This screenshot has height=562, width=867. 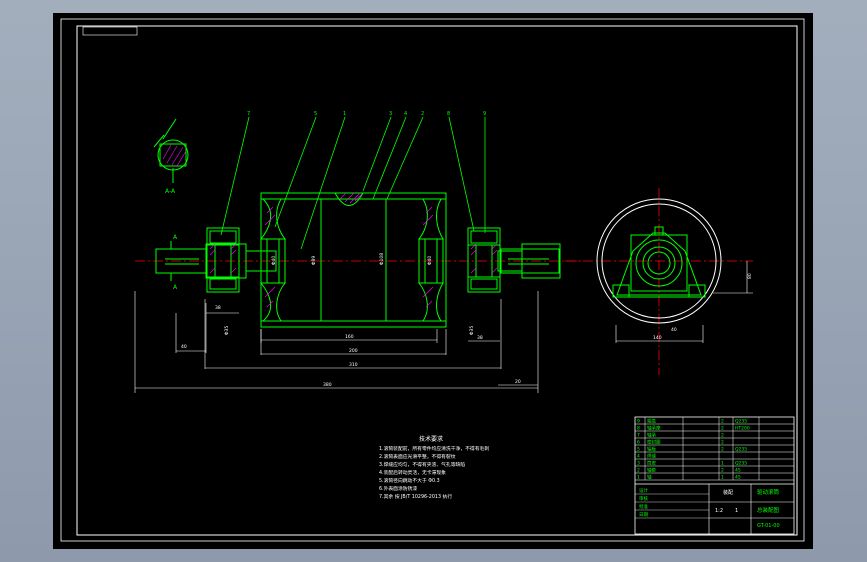 What do you see at coordinates (638, 464) in the screenshot?
I see `title-cell: 3` at bounding box center [638, 464].